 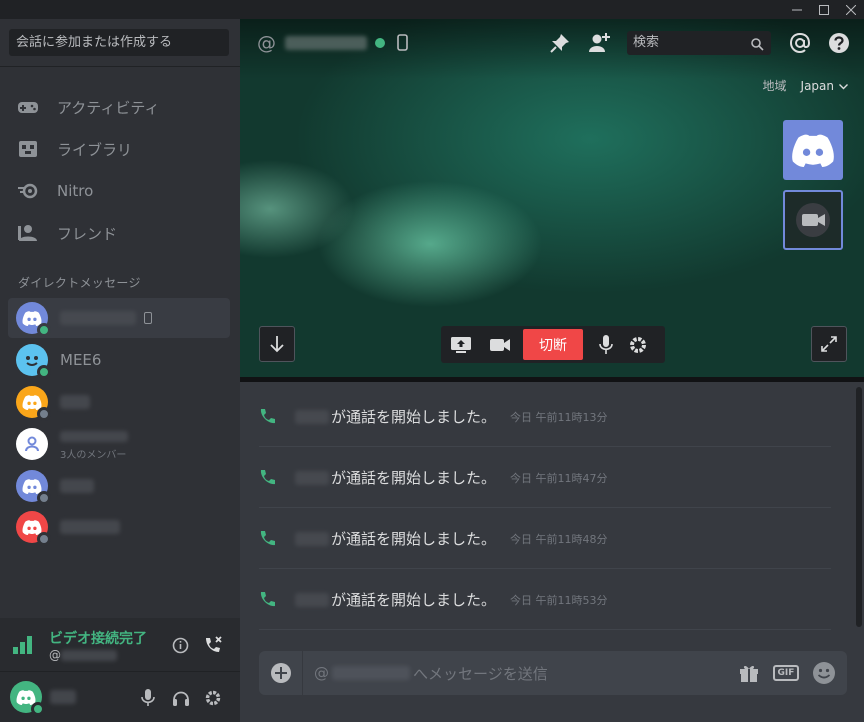 I want to click on sidebar-search-bar: 会話に参加または作成する, so click(x=120, y=43).